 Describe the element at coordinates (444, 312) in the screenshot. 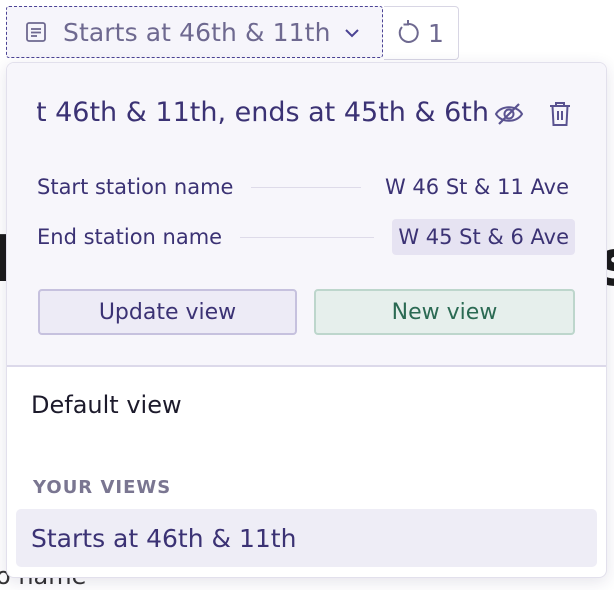

I see `new-view-button: New view` at that location.